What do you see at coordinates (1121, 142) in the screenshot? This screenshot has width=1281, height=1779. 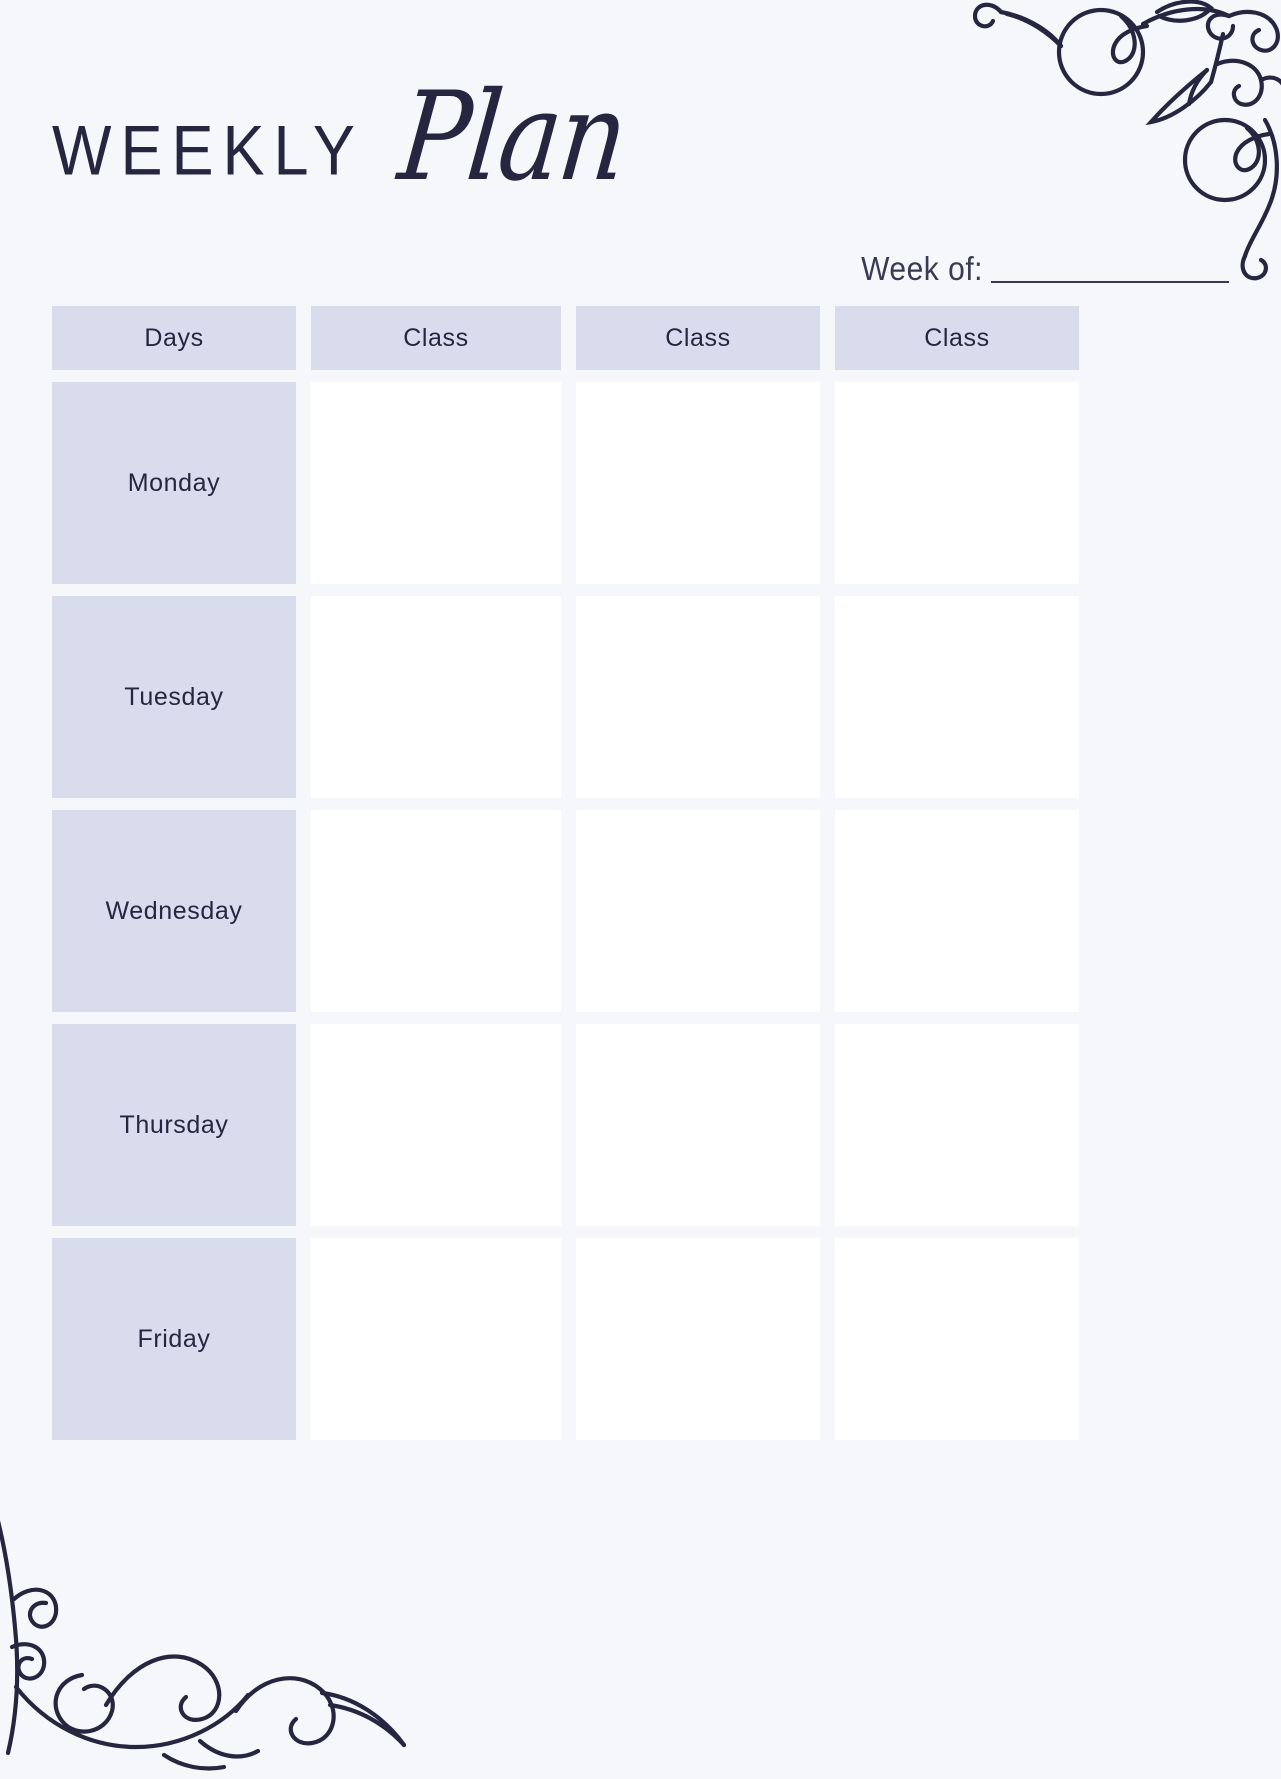 I see `swirl-flourish-icon-top-right` at bounding box center [1121, 142].